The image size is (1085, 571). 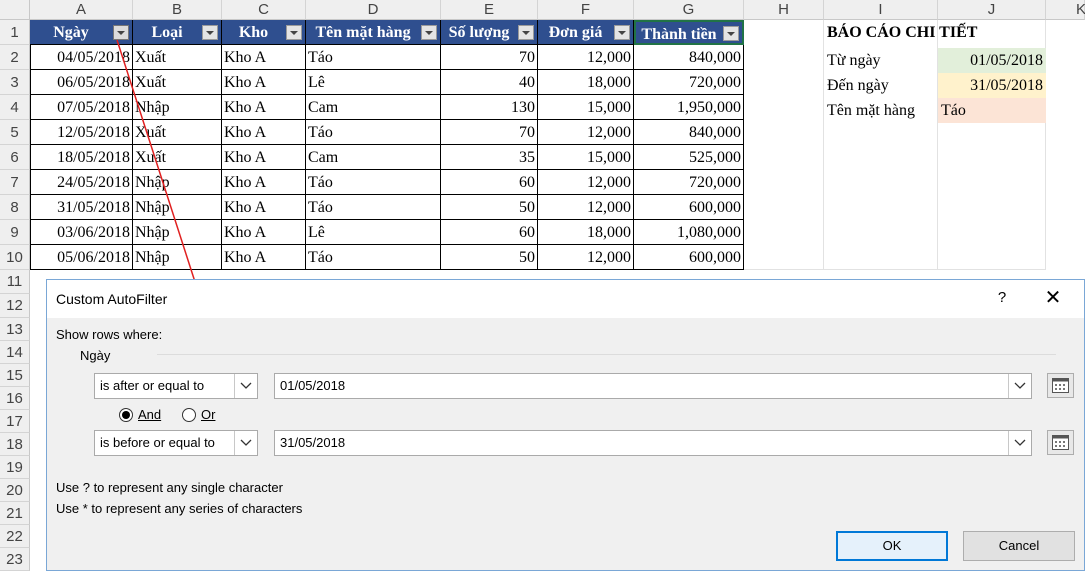 I want to click on field-separator, so click(x=606, y=354).